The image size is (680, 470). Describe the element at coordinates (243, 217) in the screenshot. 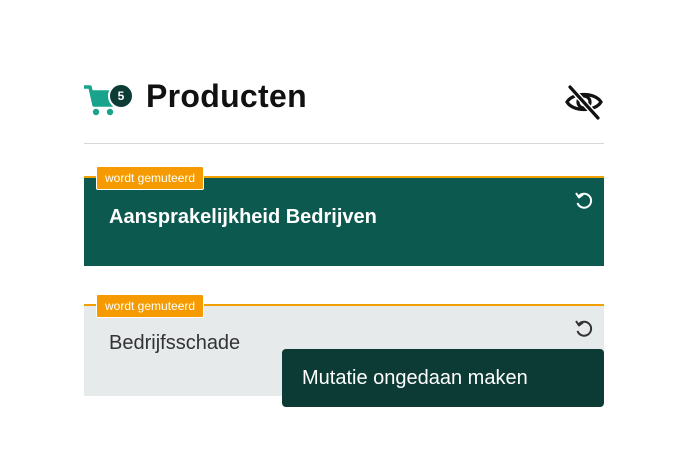

I see `product-name: Aansprakelijkheid Bedrijven` at that location.